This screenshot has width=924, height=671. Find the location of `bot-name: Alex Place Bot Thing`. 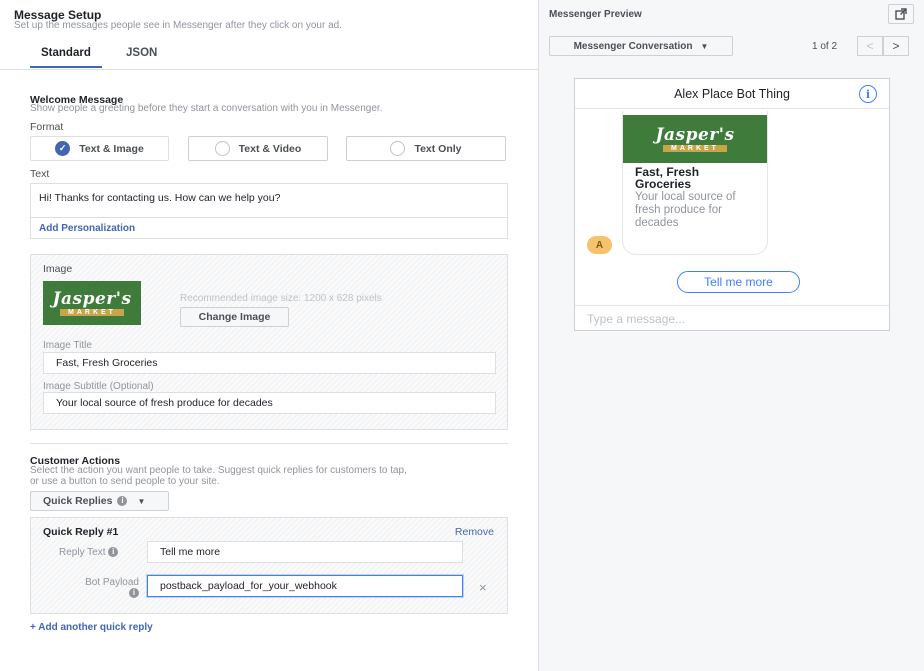

bot-name: Alex Place Bot Thing is located at coordinates (732, 93).